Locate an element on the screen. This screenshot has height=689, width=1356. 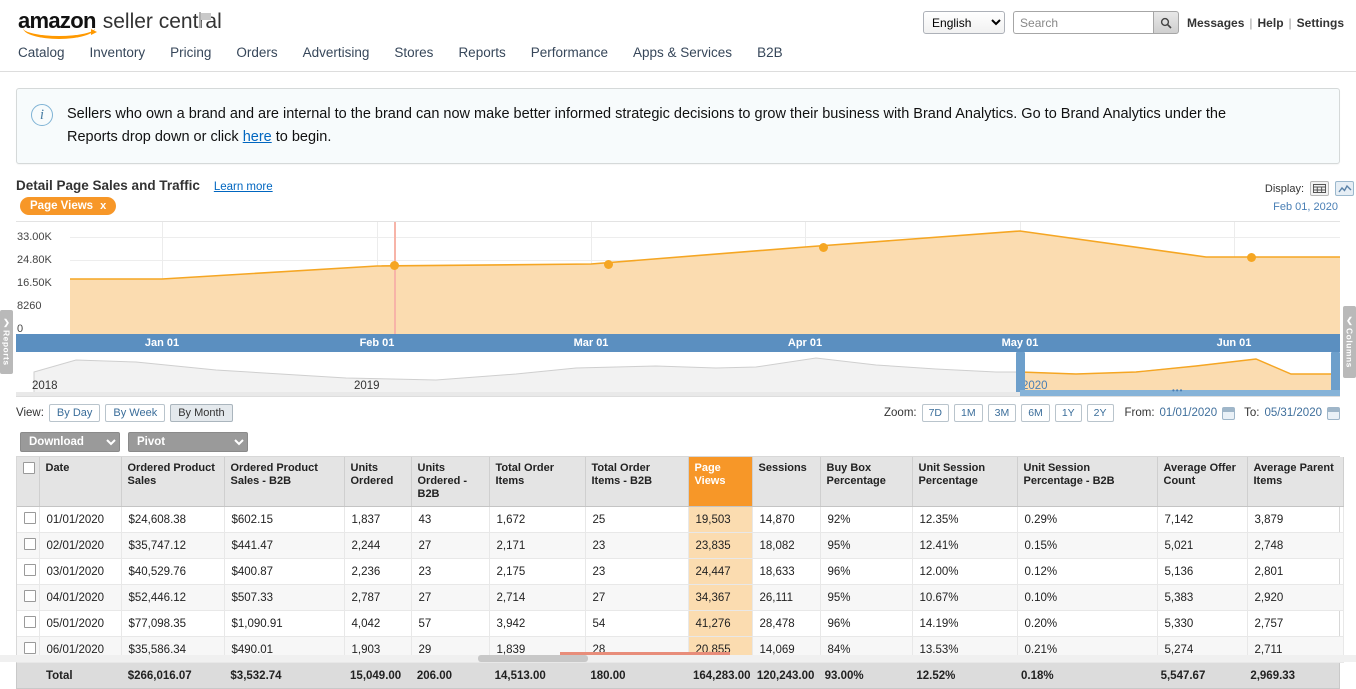
zoom-7d-button: 7D is located at coordinates (935, 413).